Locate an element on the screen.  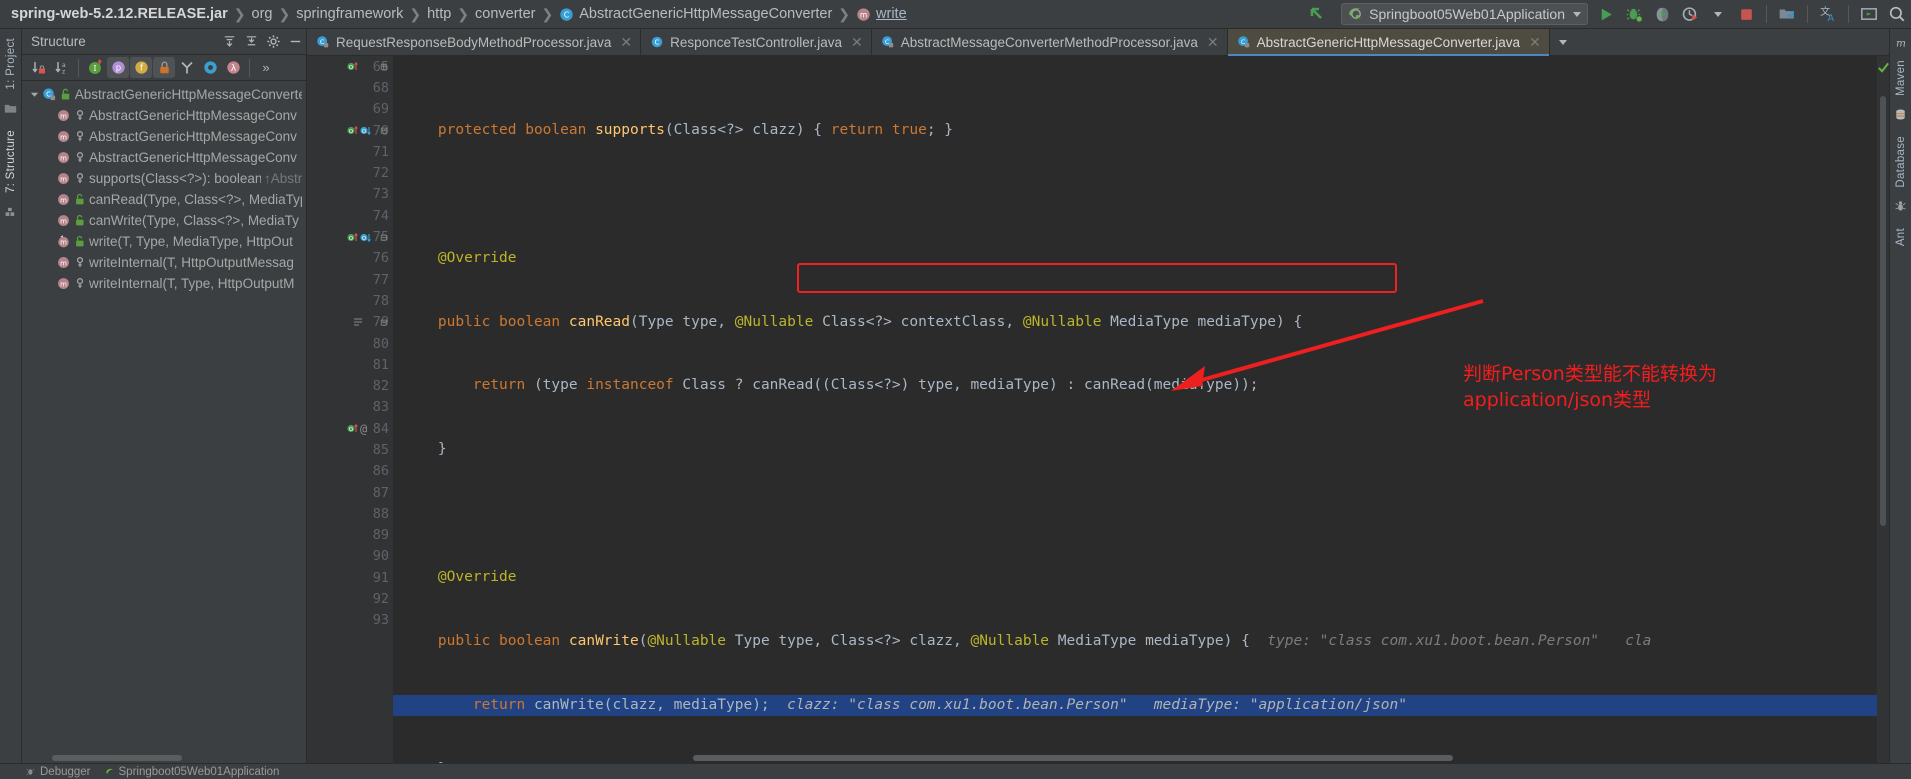
tree-node-write: m write(T, Type, MediaType, HttpOut is located at coordinates (164, 241).